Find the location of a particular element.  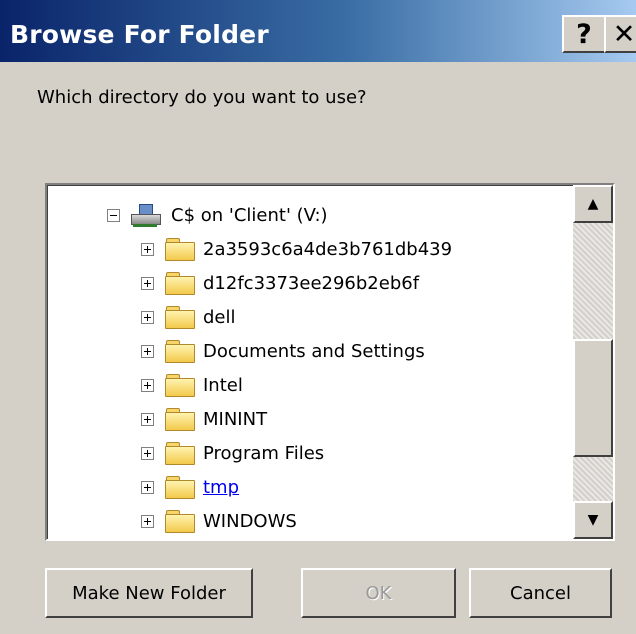

tree-item-label: MININT is located at coordinates (235, 419).